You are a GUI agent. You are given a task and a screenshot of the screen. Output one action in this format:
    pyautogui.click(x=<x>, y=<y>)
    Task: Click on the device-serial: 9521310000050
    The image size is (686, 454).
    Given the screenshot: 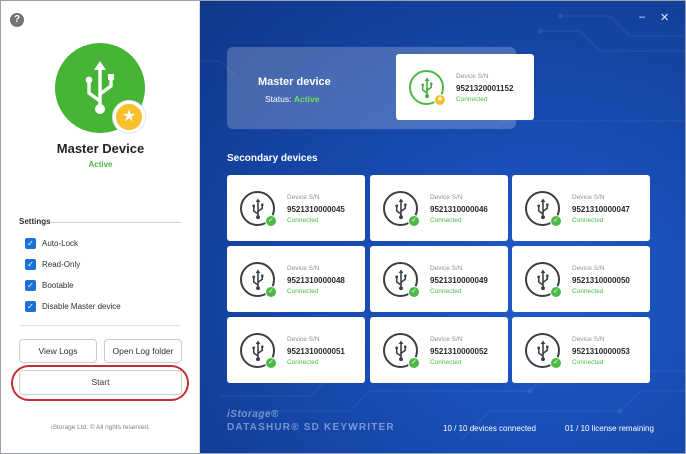 What is the action you would take?
    pyautogui.click(x=601, y=280)
    